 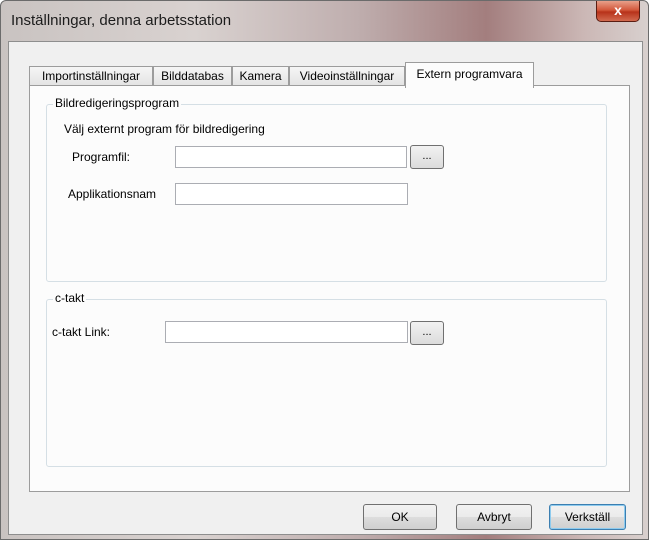 I want to click on image-editing-group-title: Bildredigeringsprogram, so click(x=117, y=103).